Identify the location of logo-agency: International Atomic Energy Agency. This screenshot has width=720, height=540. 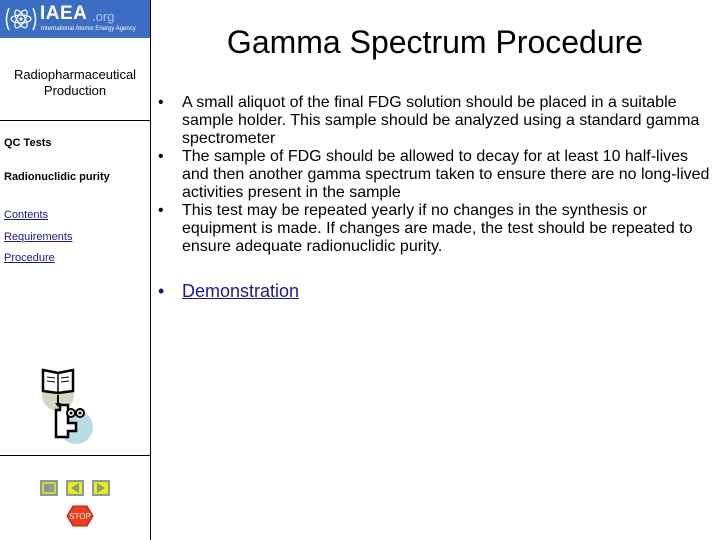
(88, 29).